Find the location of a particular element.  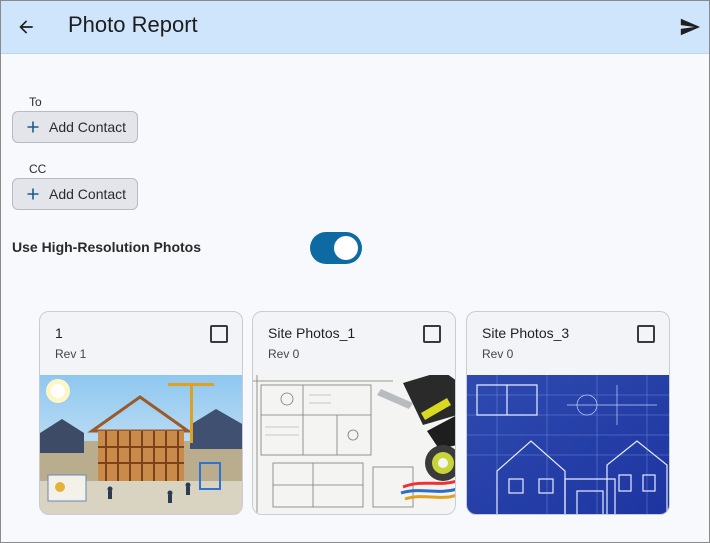

photo-title: Site Photos_1 is located at coordinates (312, 333).